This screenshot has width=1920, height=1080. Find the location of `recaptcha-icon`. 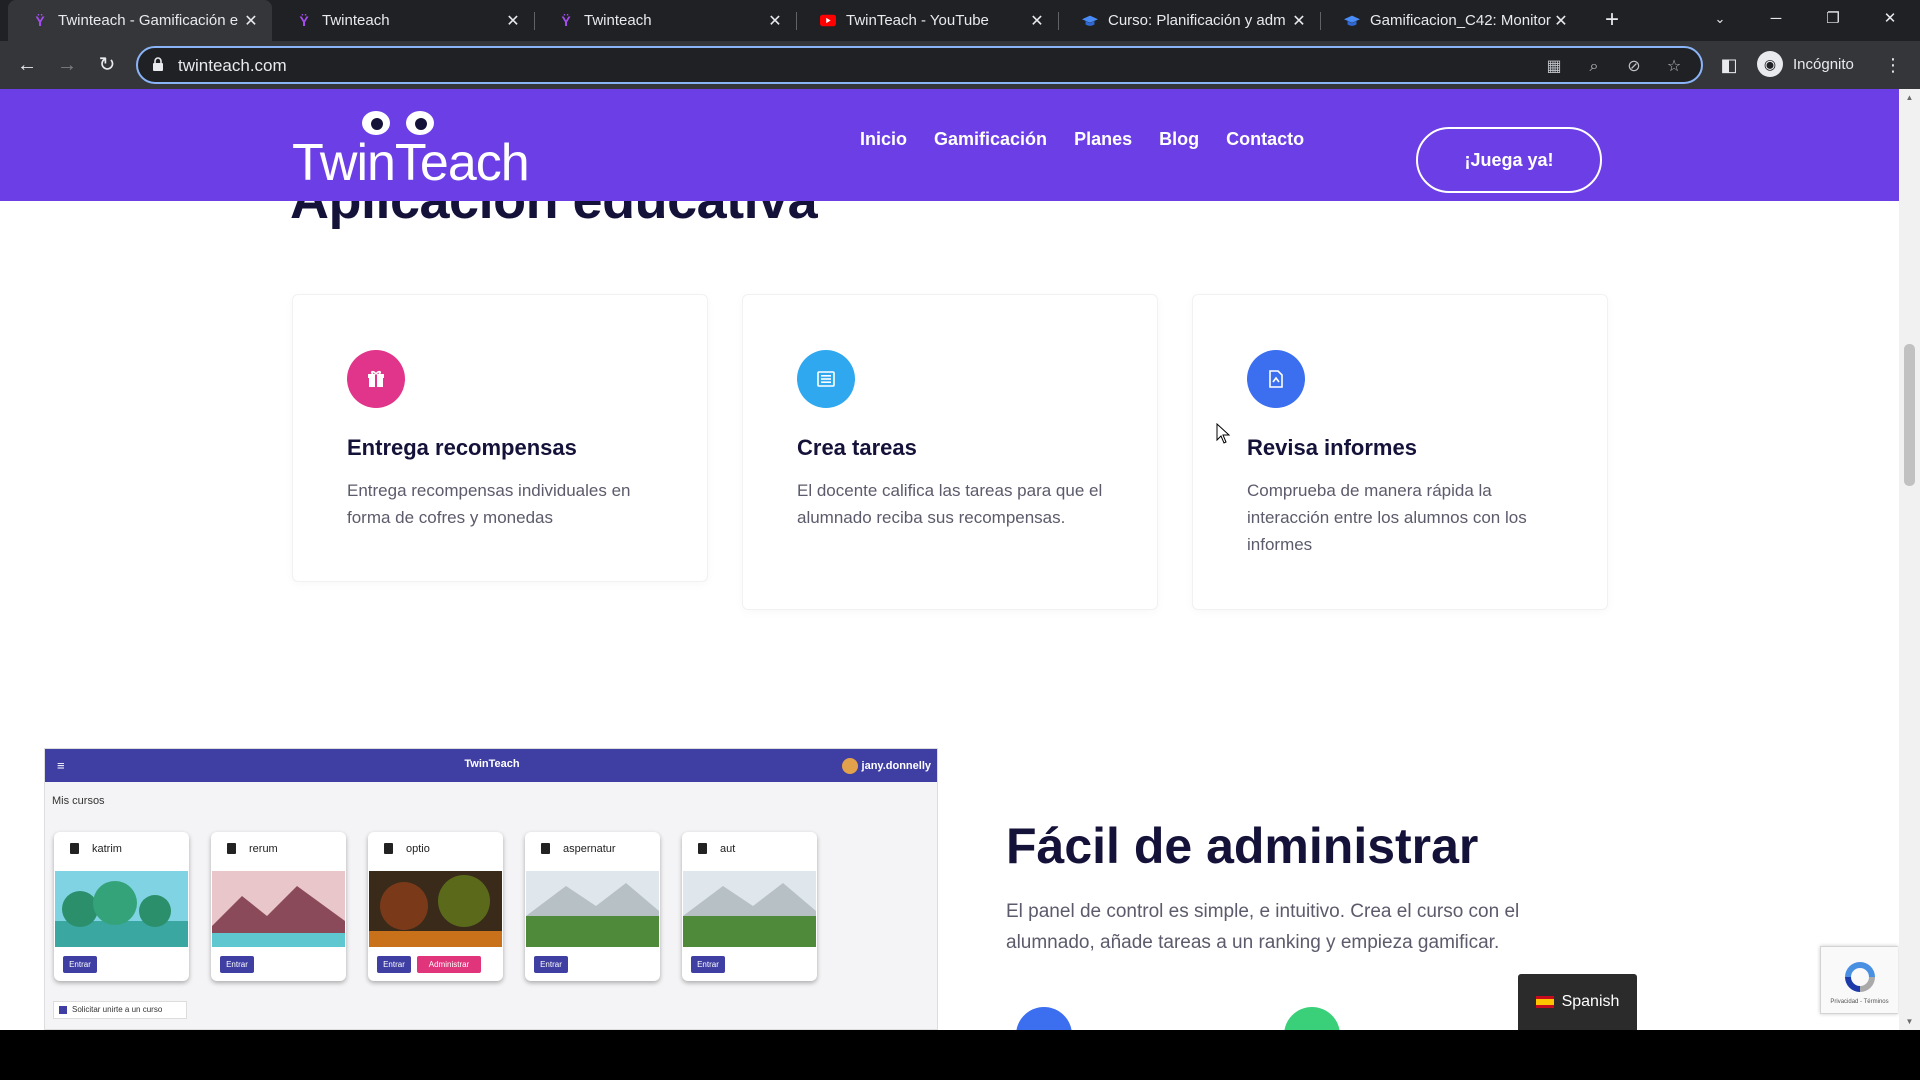

recaptcha-icon is located at coordinates (1860, 977).